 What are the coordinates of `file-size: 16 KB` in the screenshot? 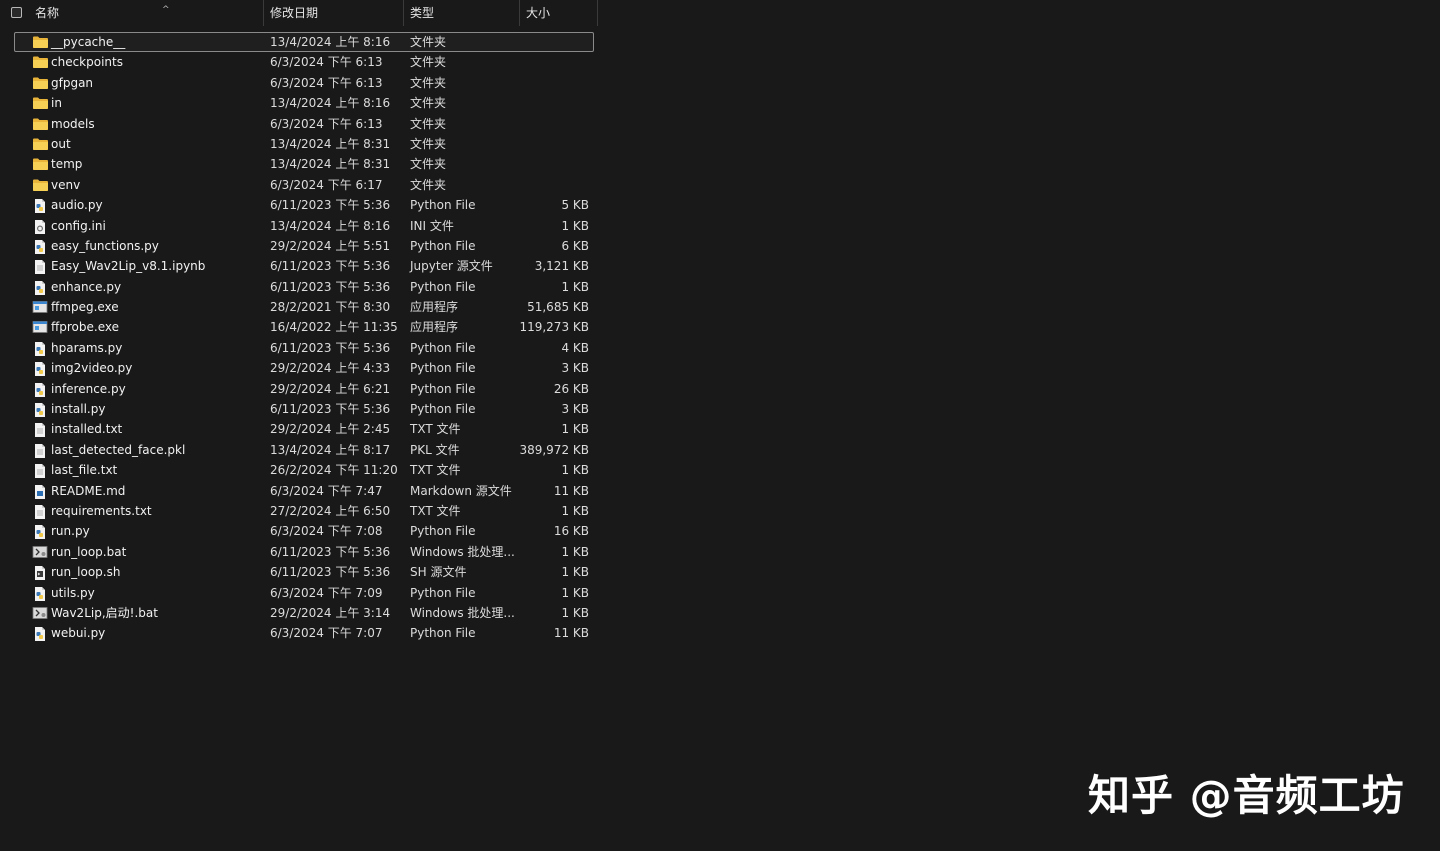 It's located at (571, 531).